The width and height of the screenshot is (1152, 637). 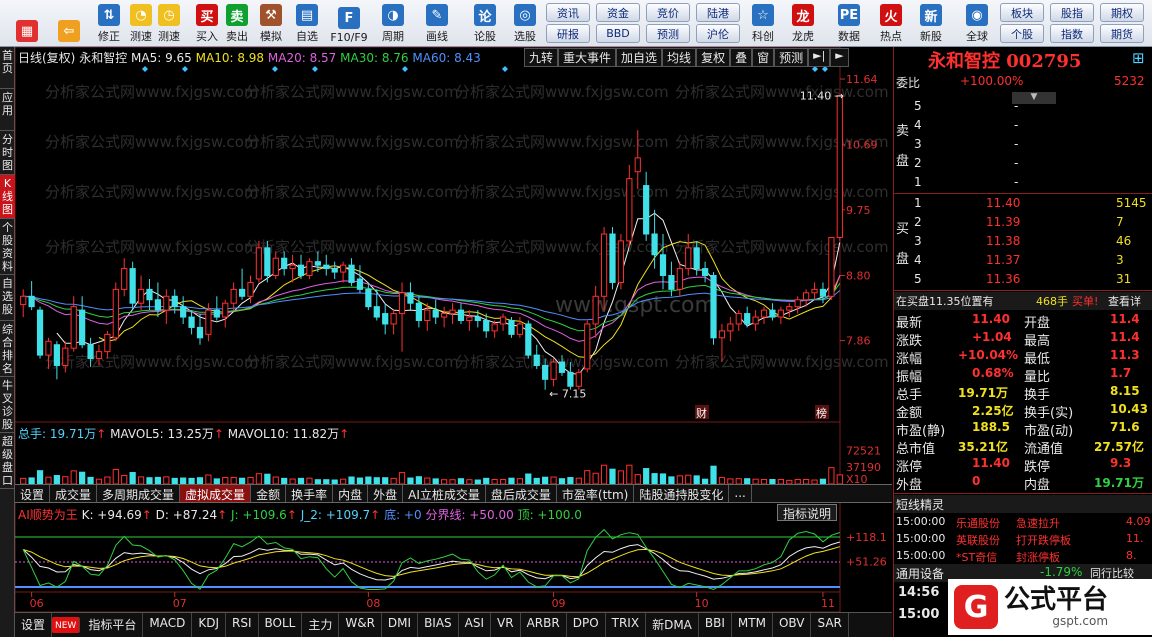 What do you see at coordinates (139, 493) in the screenshot?
I see `volume-tab-2: 多周期成交量` at bounding box center [139, 493].